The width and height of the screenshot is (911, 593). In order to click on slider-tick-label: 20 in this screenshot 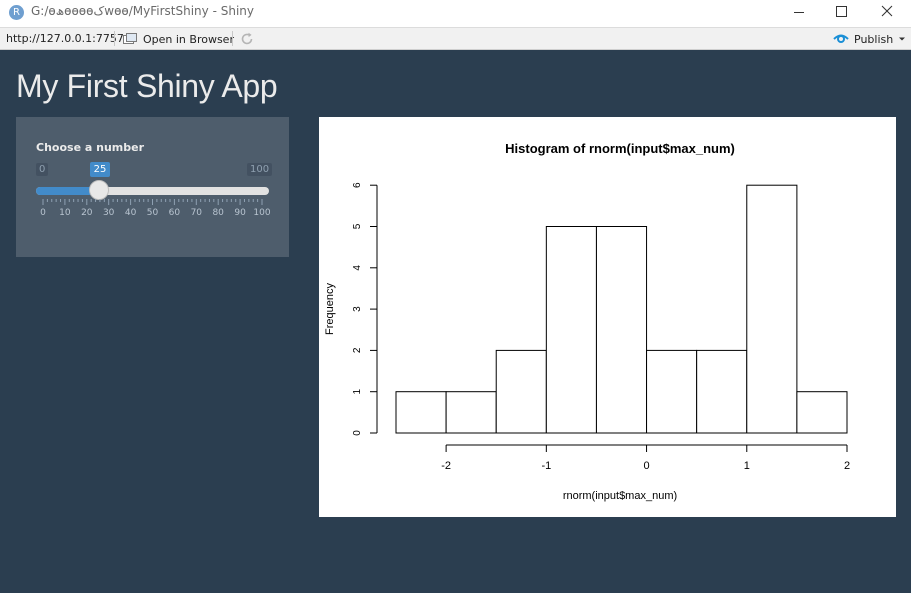, I will do `click(87, 213)`.